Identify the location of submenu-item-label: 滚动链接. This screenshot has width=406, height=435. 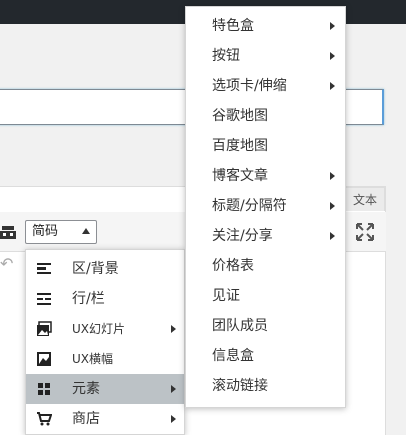
(240, 386).